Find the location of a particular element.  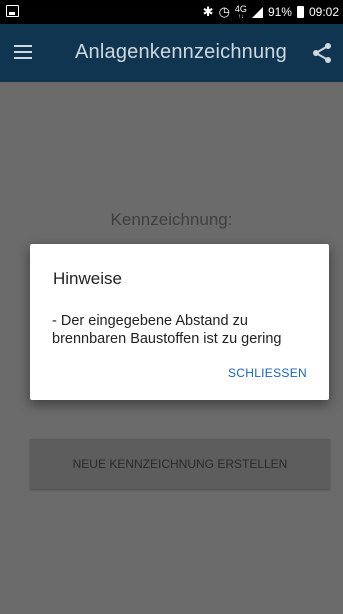

share-icon is located at coordinates (322, 53).